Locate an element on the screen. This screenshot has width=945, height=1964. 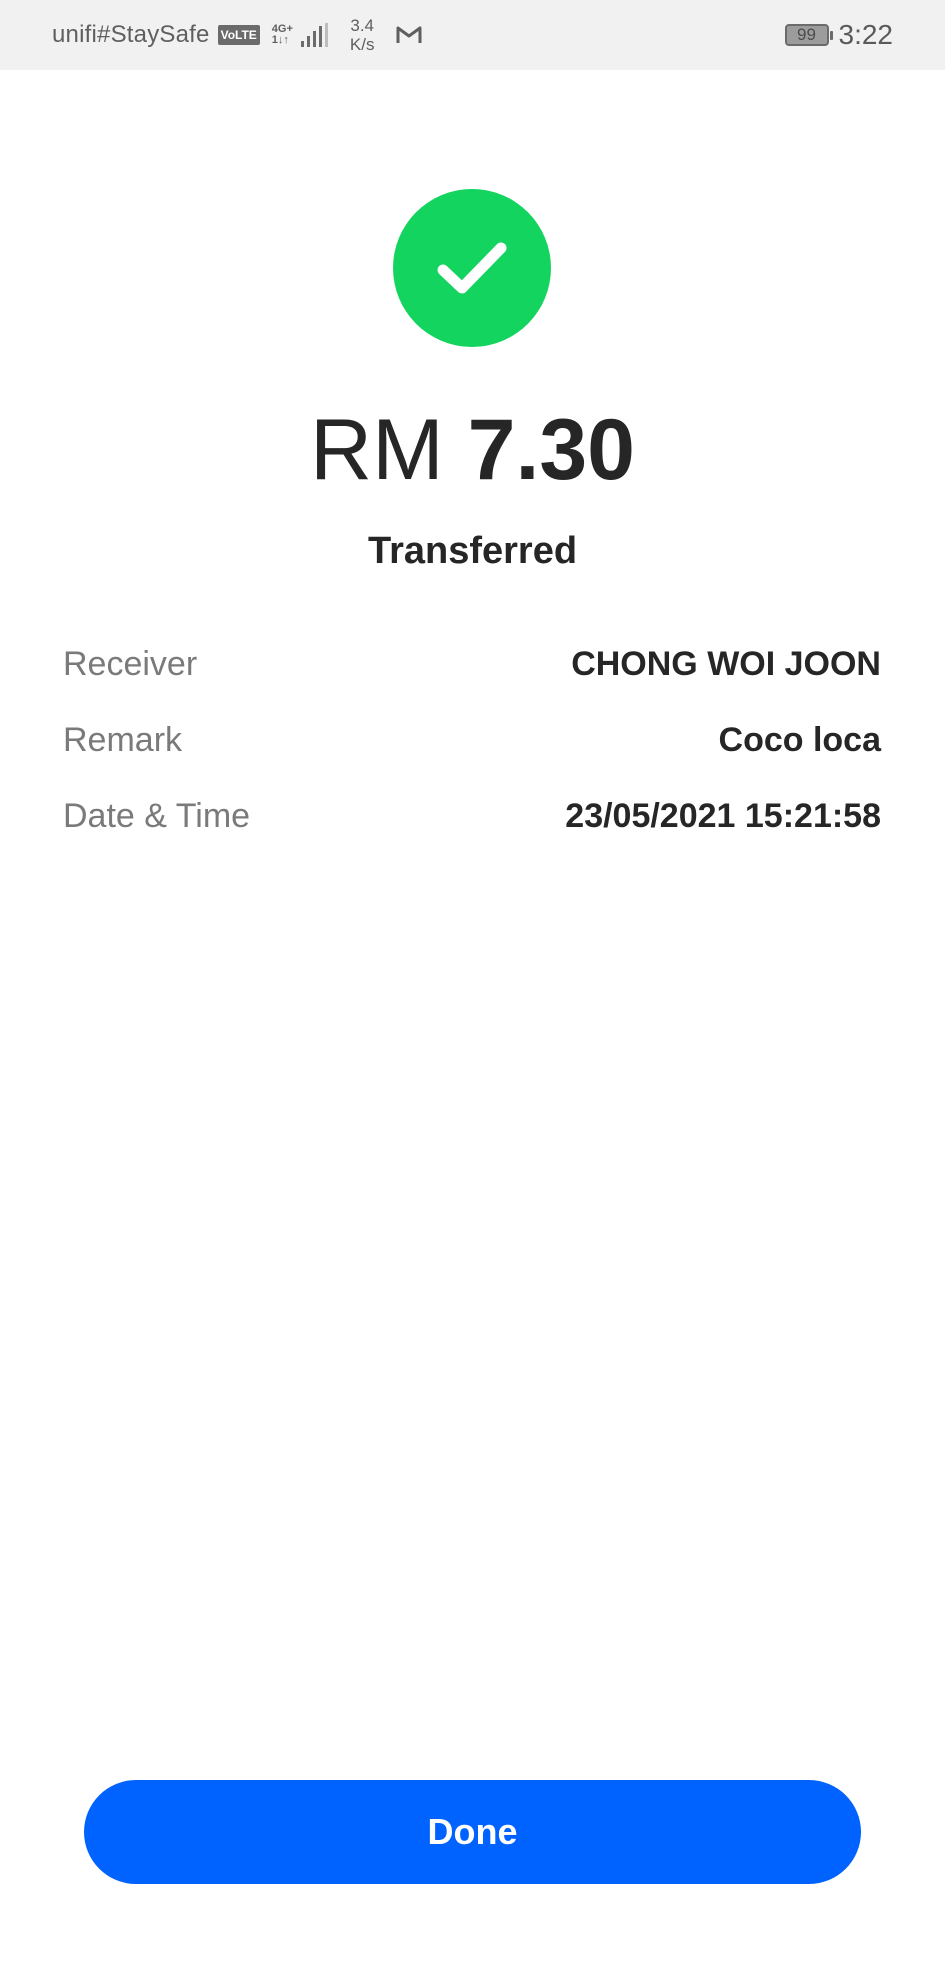
detail-label: Remark is located at coordinates (123, 739).